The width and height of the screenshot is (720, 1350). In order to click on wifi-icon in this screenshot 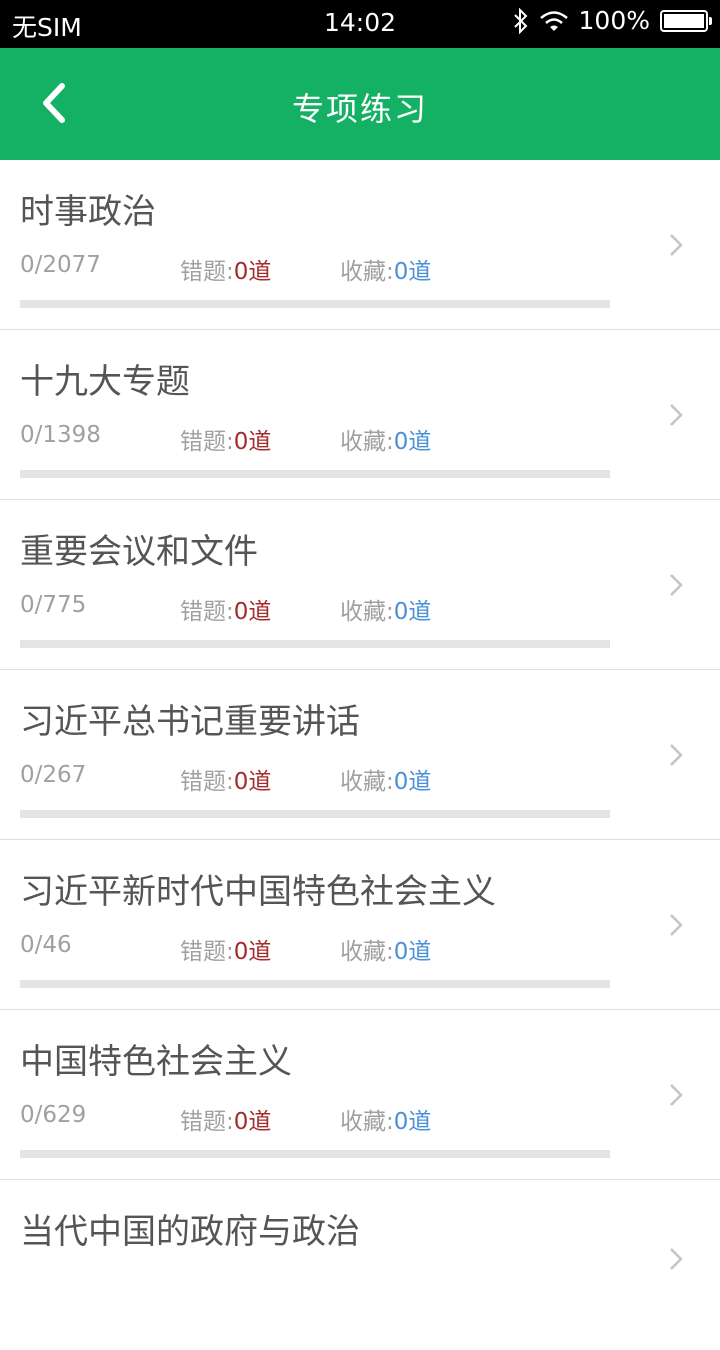, I will do `click(553, 20)`.